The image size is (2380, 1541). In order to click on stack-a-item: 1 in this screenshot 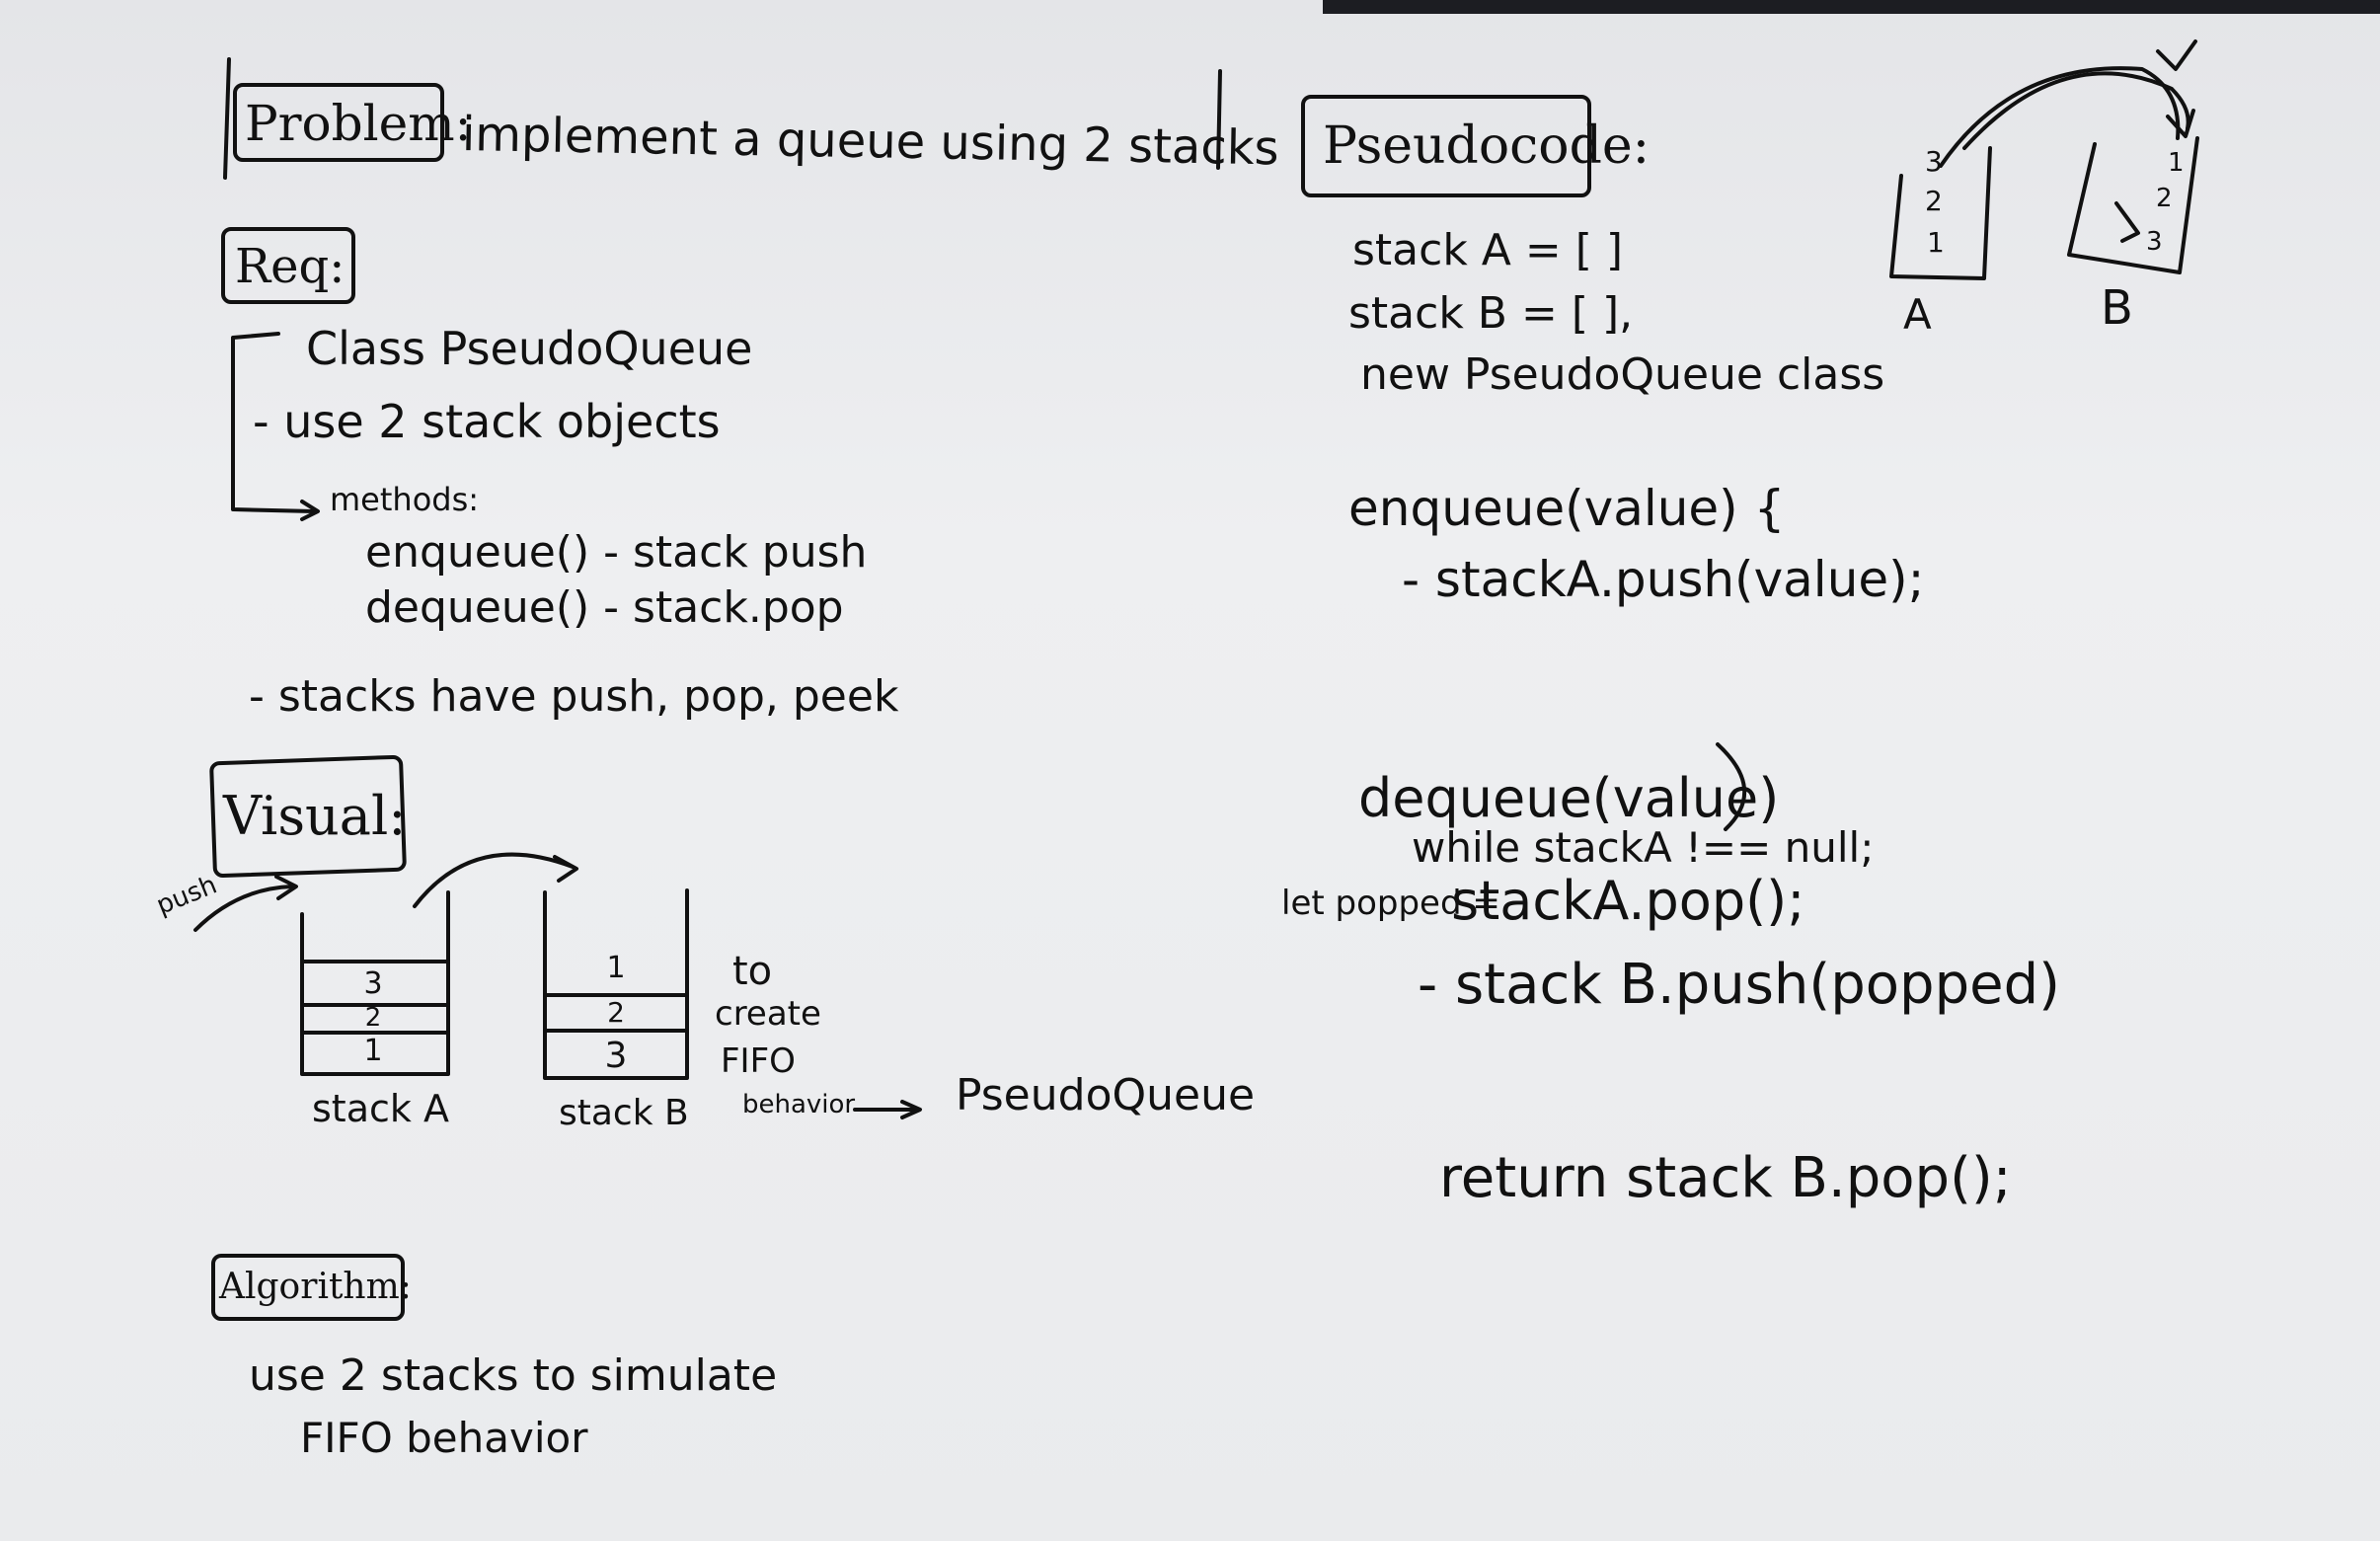, I will do `click(373, 1051)`.